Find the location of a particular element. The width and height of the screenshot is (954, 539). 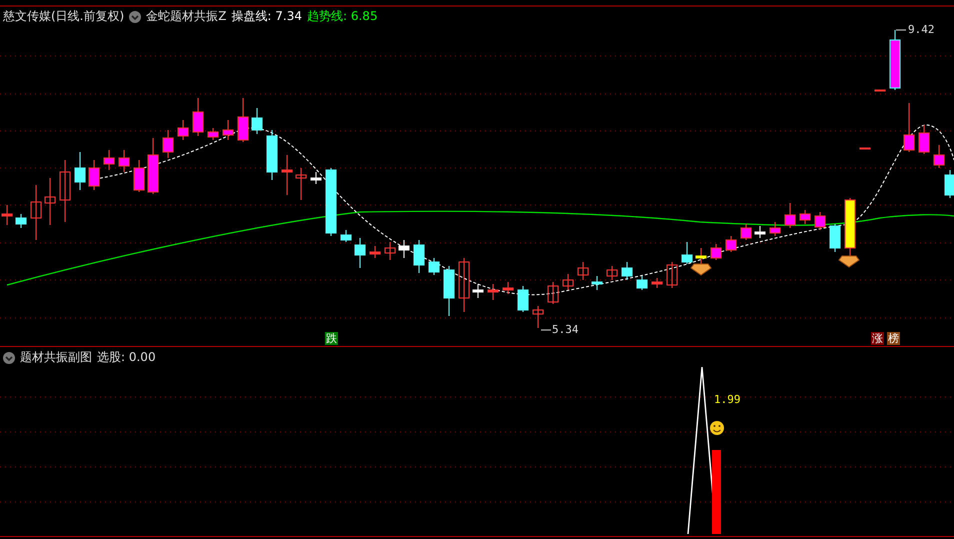

stock-title: 慈文传媒(日线.前复权) is located at coordinates (63, 16).